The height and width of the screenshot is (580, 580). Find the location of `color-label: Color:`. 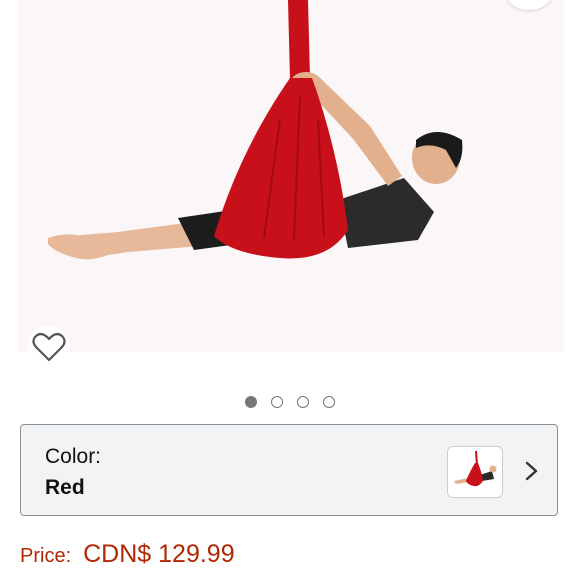

color-label: Color: is located at coordinates (73, 456).